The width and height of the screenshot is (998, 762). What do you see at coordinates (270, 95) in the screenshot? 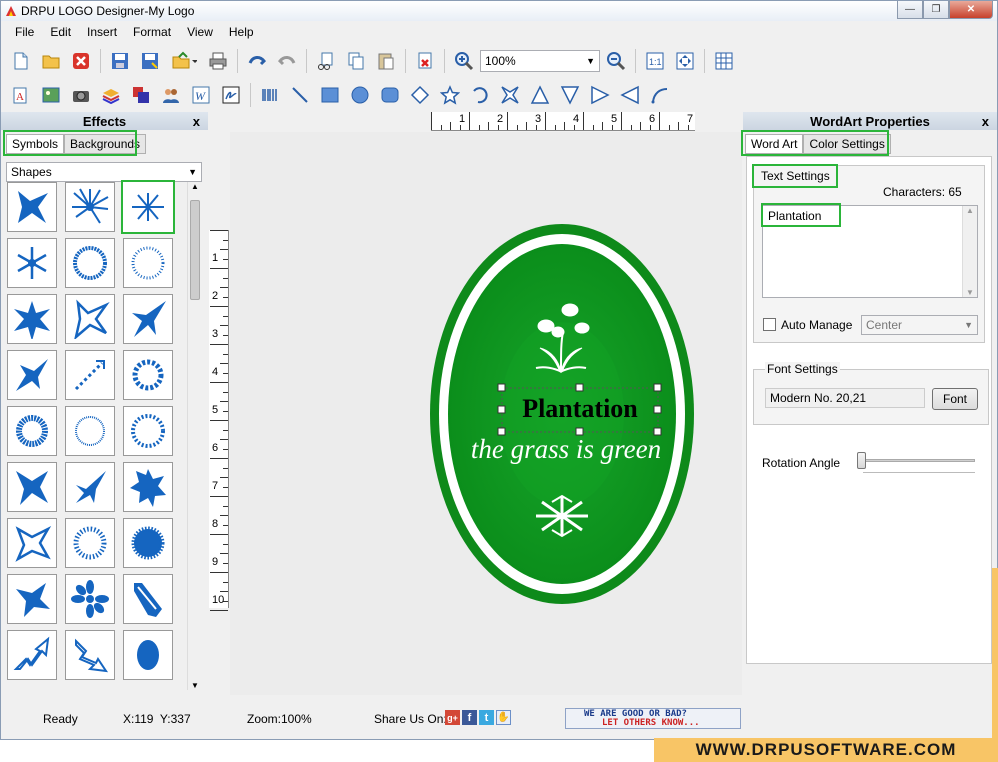
I see `barcode-tool` at bounding box center [270, 95].